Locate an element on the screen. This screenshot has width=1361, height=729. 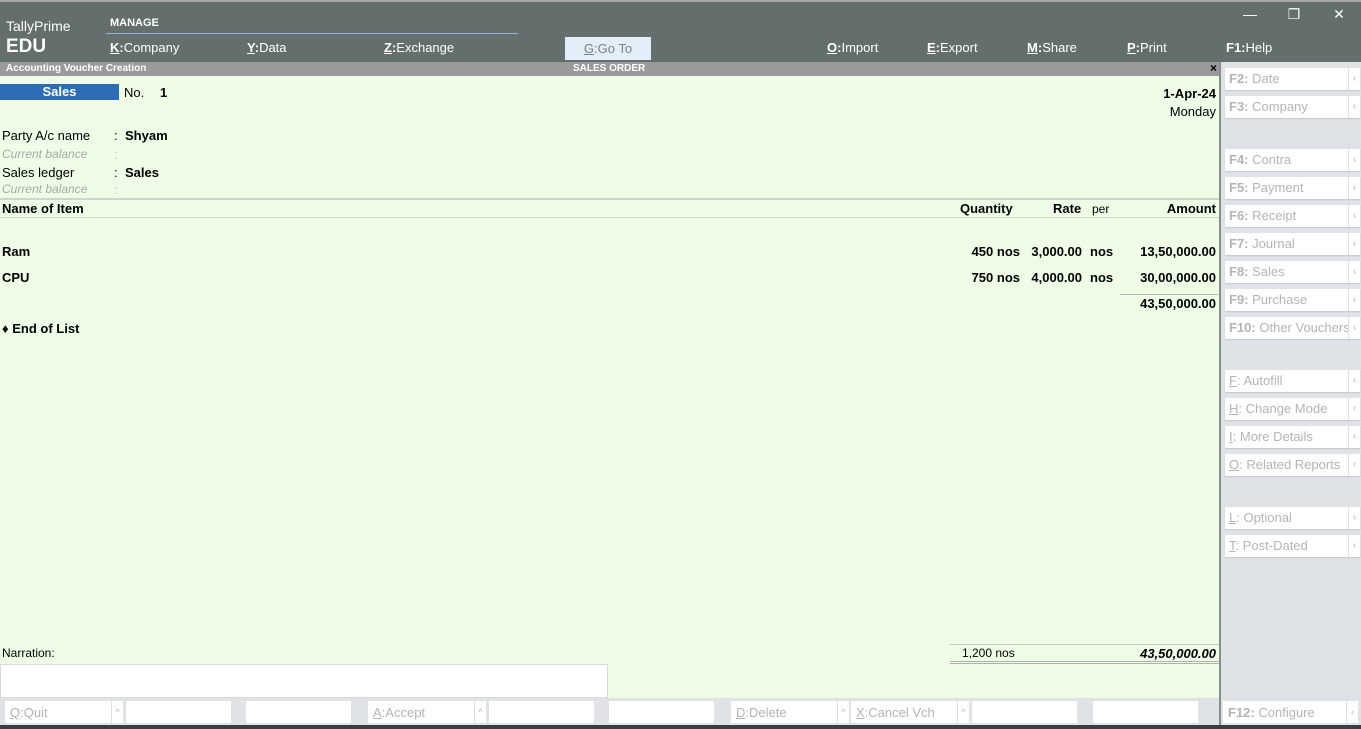
menu-exchange: Z:Exchange is located at coordinates (419, 47).